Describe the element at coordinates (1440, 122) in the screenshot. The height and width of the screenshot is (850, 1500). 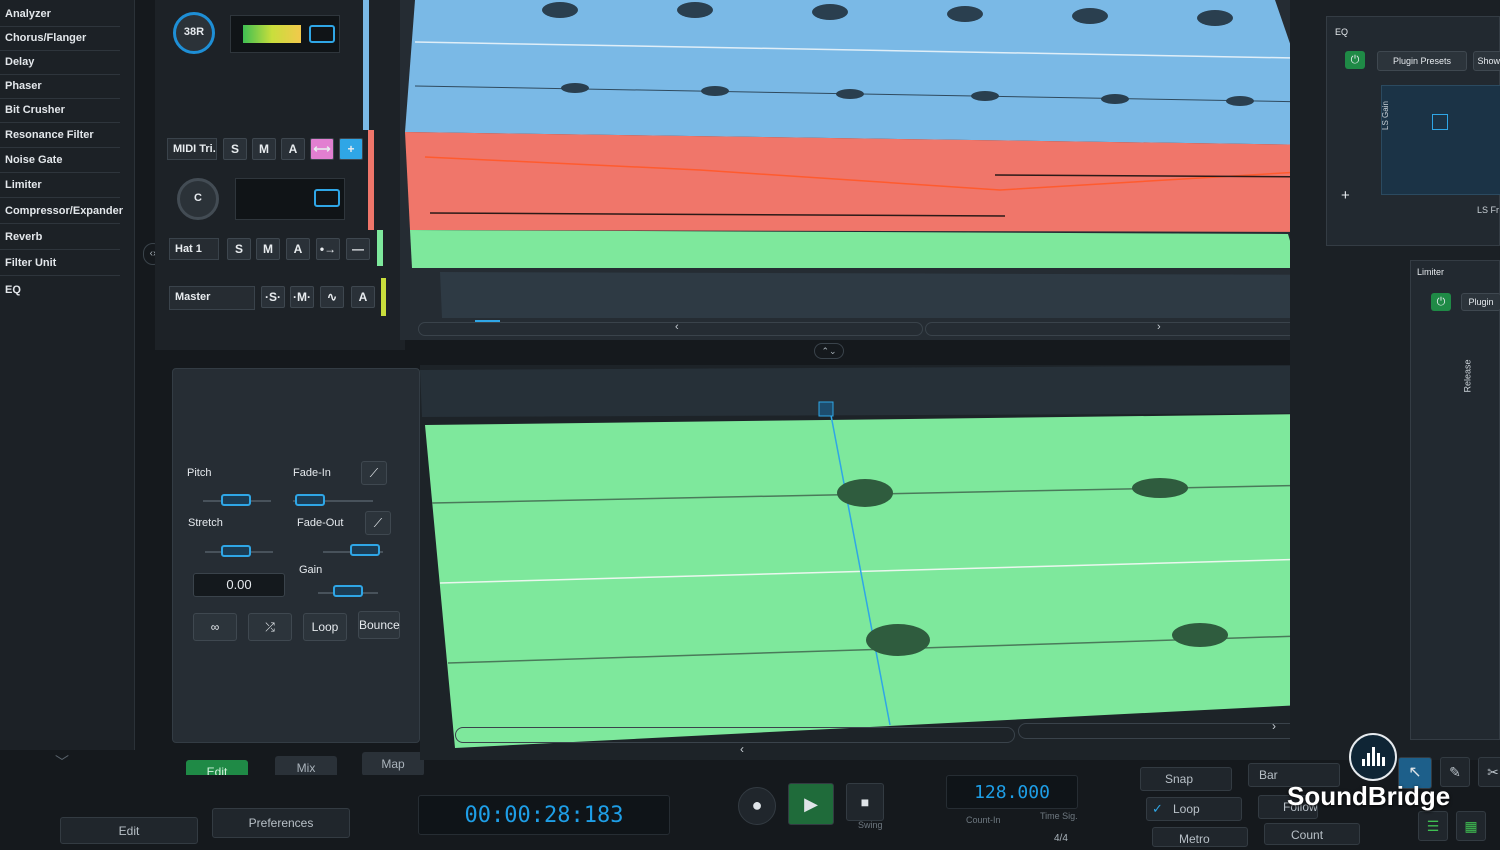
I see `eq-node` at that location.